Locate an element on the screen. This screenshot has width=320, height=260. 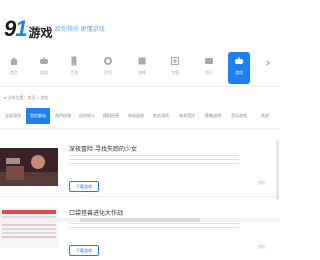
book-icon is located at coordinates (142, 61).